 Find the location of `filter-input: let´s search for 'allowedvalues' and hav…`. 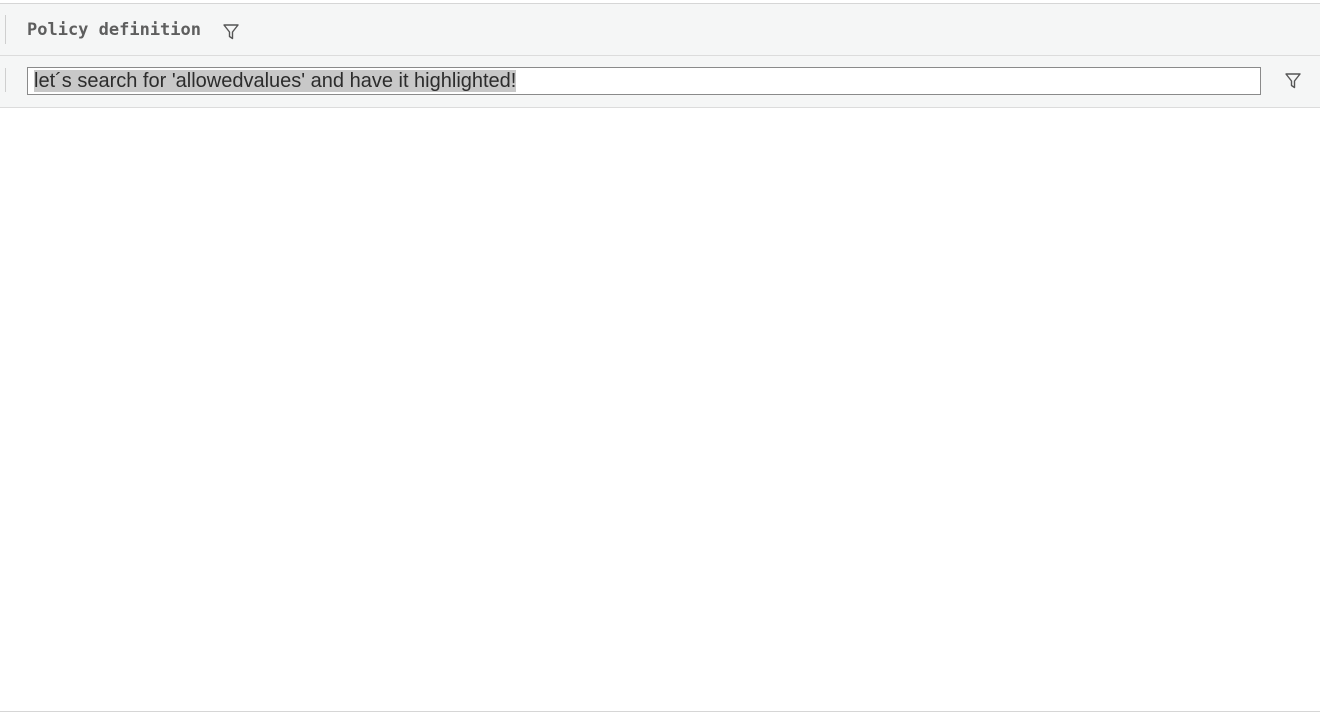

filter-input: let´s search for 'allowedvalues' and hav… is located at coordinates (644, 81).